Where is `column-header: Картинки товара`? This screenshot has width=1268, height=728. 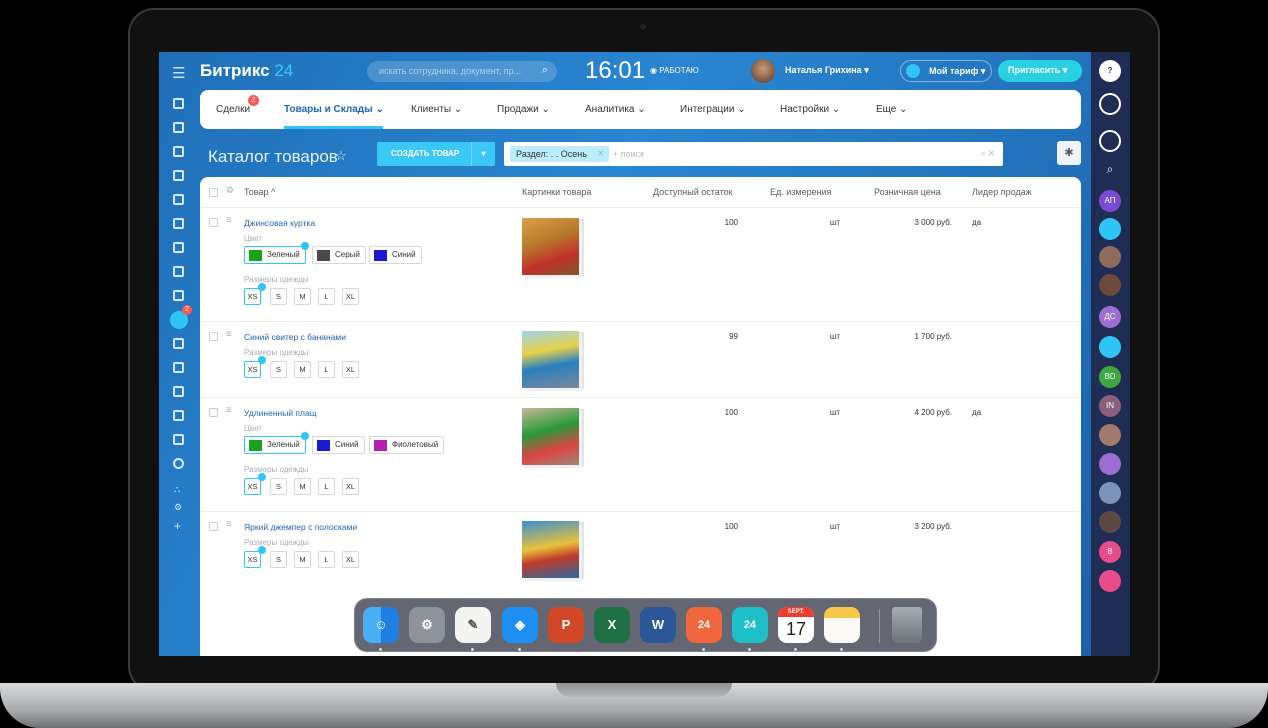 column-header: Картинки товара is located at coordinates (556, 192).